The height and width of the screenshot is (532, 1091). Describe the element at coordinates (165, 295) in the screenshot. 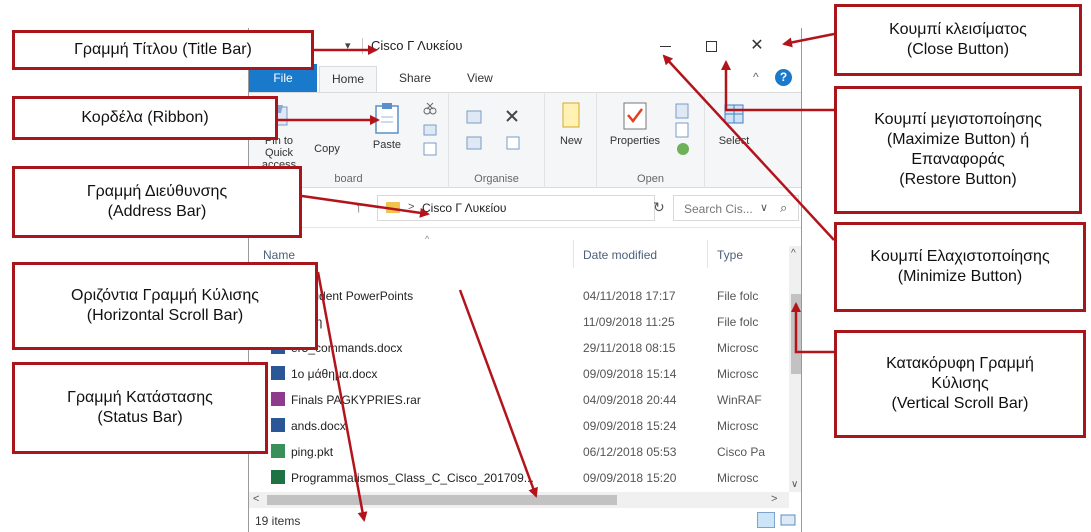

I see `callout-hscroll-line1: Οριζόντια Γραμμή Κύλισης` at that location.